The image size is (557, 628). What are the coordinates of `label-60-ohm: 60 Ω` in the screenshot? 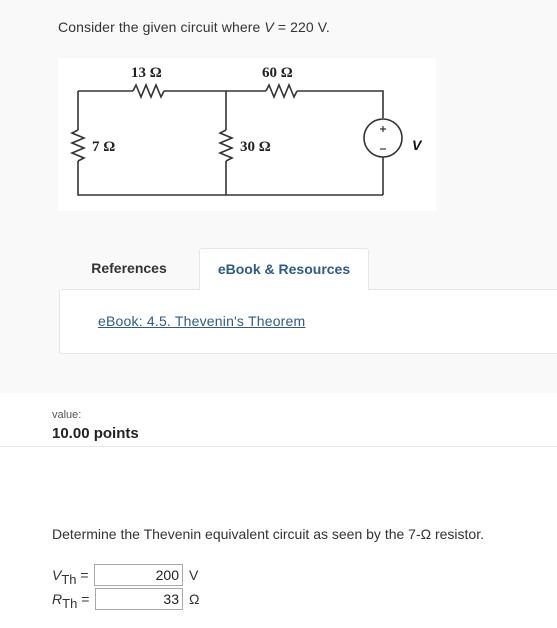 It's located at (277, 73).